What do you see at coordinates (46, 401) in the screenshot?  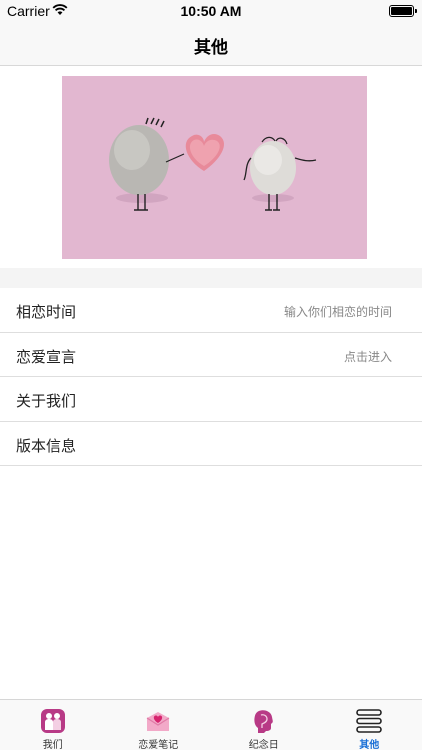 I see `menu-item-label: 关于我们` at bounding box center [46, 401].